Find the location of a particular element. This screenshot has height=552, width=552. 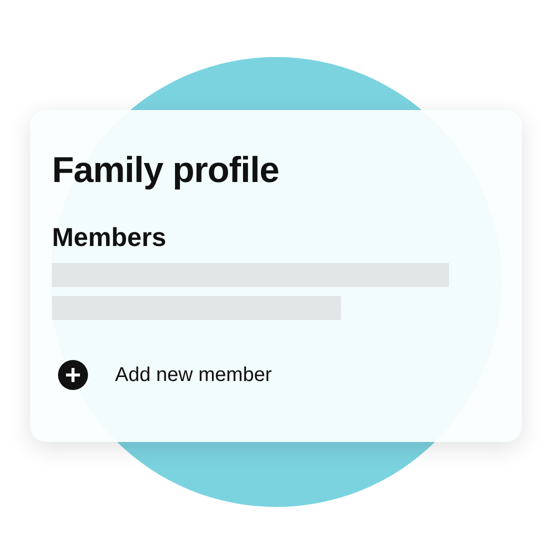

plus-icon is located at coordinates (73, 375).